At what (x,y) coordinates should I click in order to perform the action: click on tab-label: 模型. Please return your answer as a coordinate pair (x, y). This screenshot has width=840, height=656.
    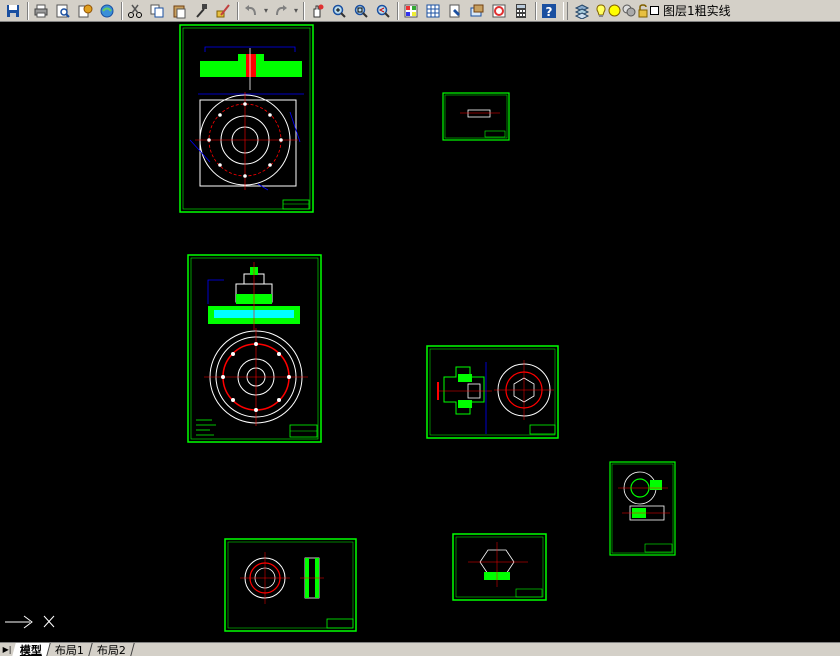
    Looking at the image, I should click on (31, 649).